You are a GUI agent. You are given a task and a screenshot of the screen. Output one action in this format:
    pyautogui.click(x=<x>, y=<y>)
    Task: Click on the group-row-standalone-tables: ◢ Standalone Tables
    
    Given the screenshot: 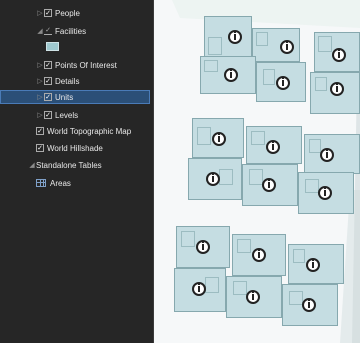 What is the action you would take?
    pyautogui.click(x=75, y=165)
    